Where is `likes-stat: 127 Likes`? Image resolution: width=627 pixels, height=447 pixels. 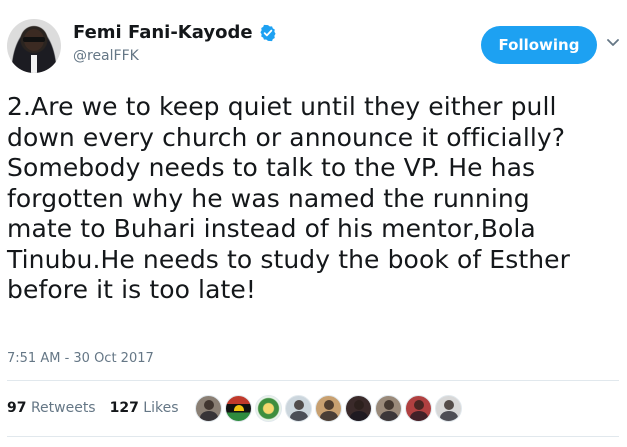
likes-stat: 127 Likes is located at coordinates (144, 408).